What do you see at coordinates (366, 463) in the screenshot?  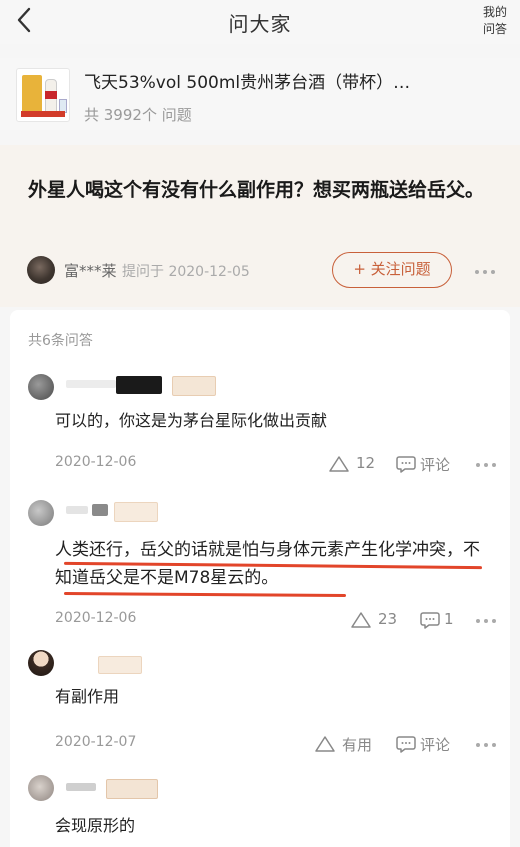 I see `like-count: 12` at bounding box center [366, 463].